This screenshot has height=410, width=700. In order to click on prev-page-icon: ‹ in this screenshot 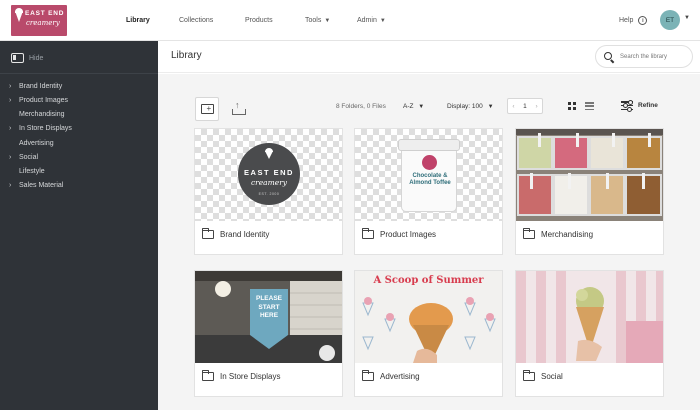, I will do `click(513, 106)`.